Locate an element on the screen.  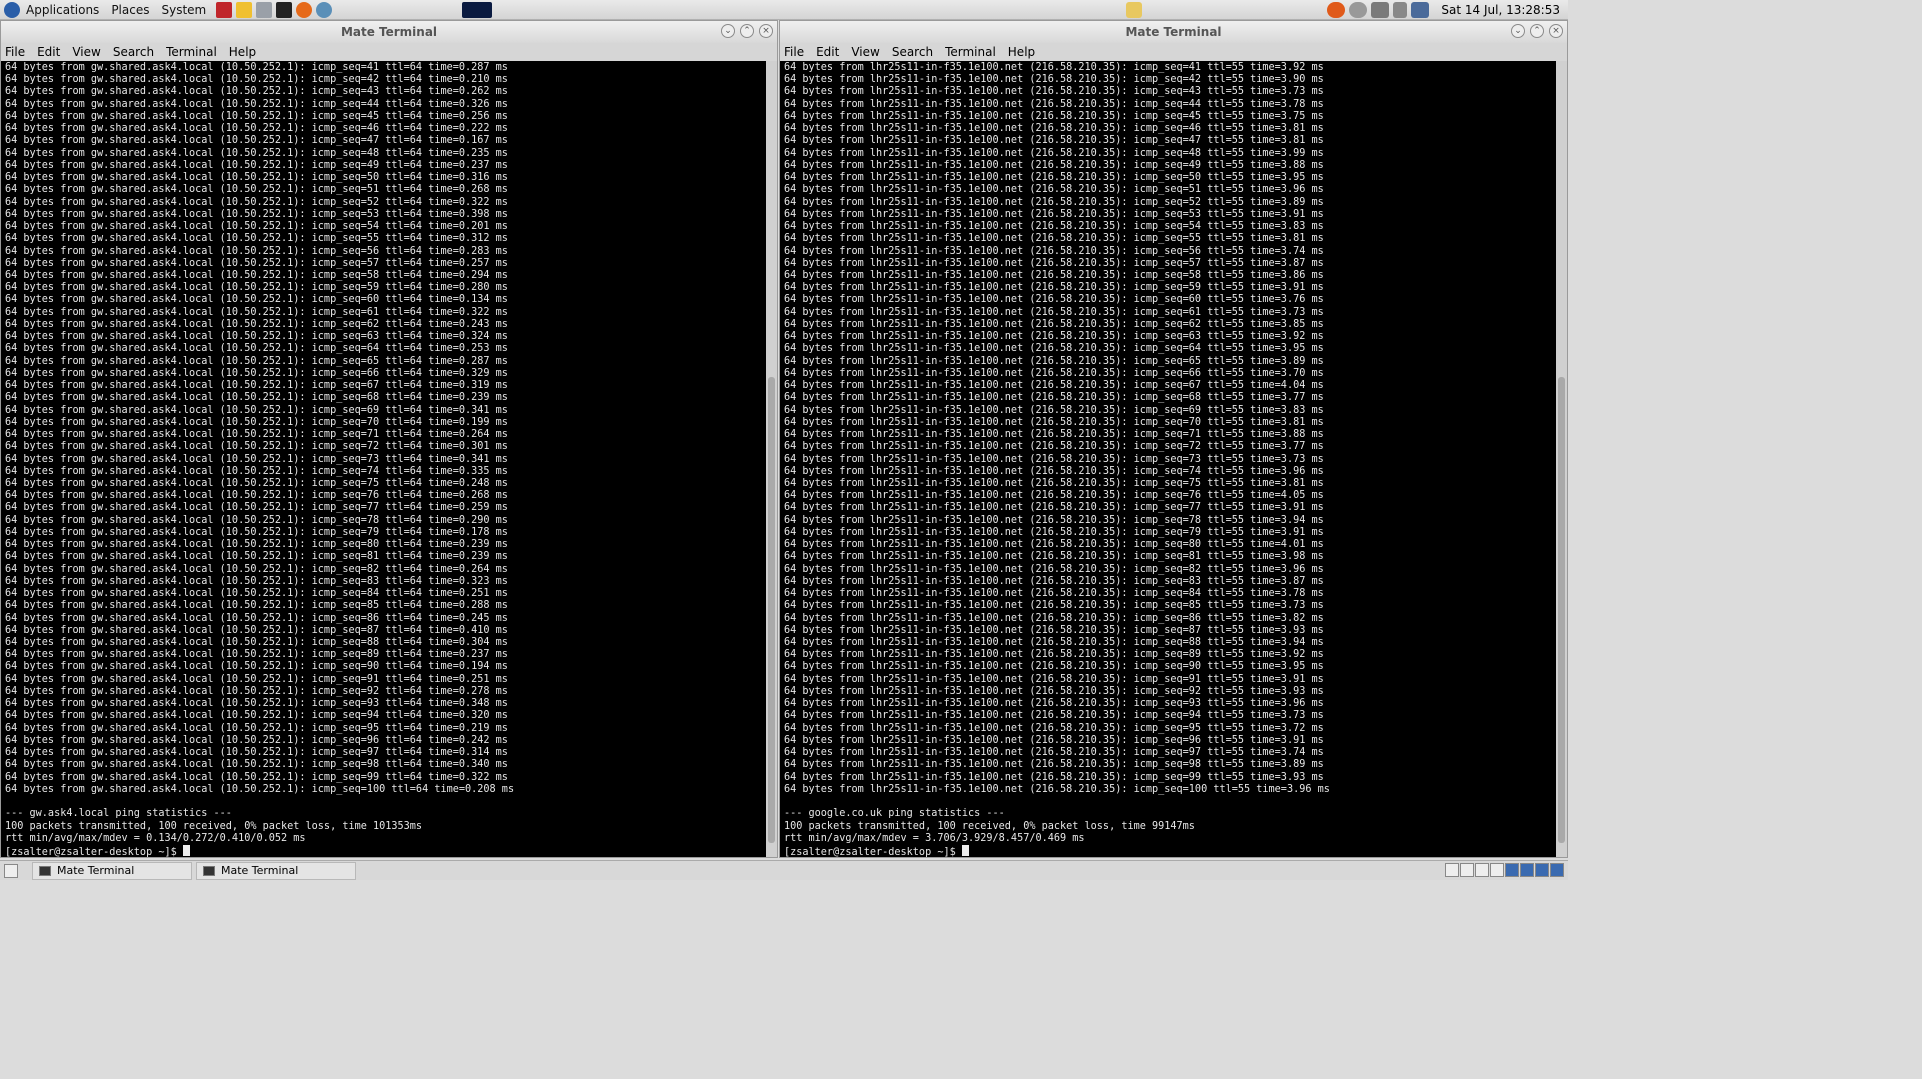
clock: Sat 14 Jul, 13:28:53 is located at coordinates (1500, 10).